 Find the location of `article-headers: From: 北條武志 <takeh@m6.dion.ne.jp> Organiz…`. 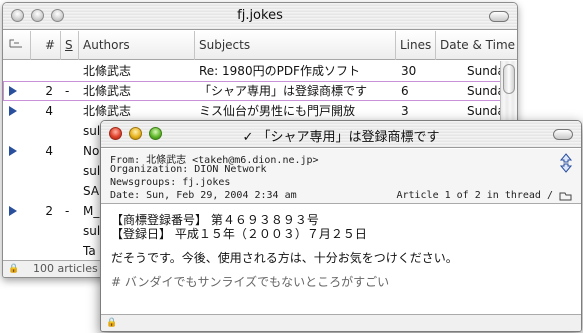

article-headers: From: 北條武志 <takeh@m6.dion.ne.jp> Organiz… is located at coordinates (341, 176).